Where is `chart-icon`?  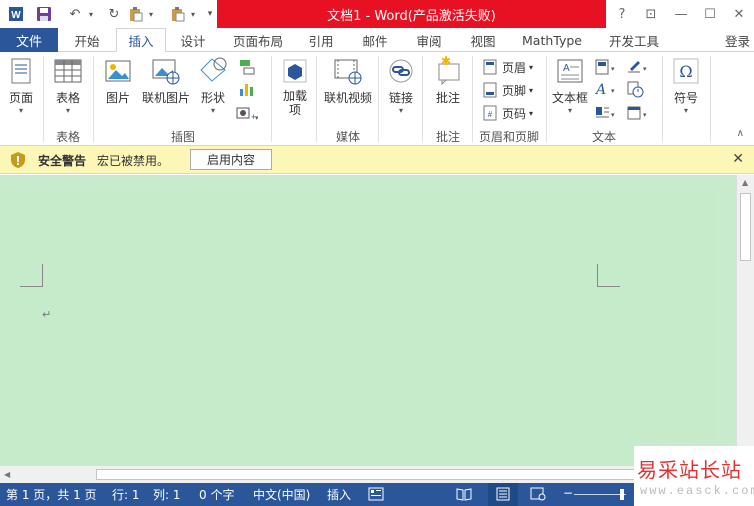 chart-icon is located at coordinates (247, 89).